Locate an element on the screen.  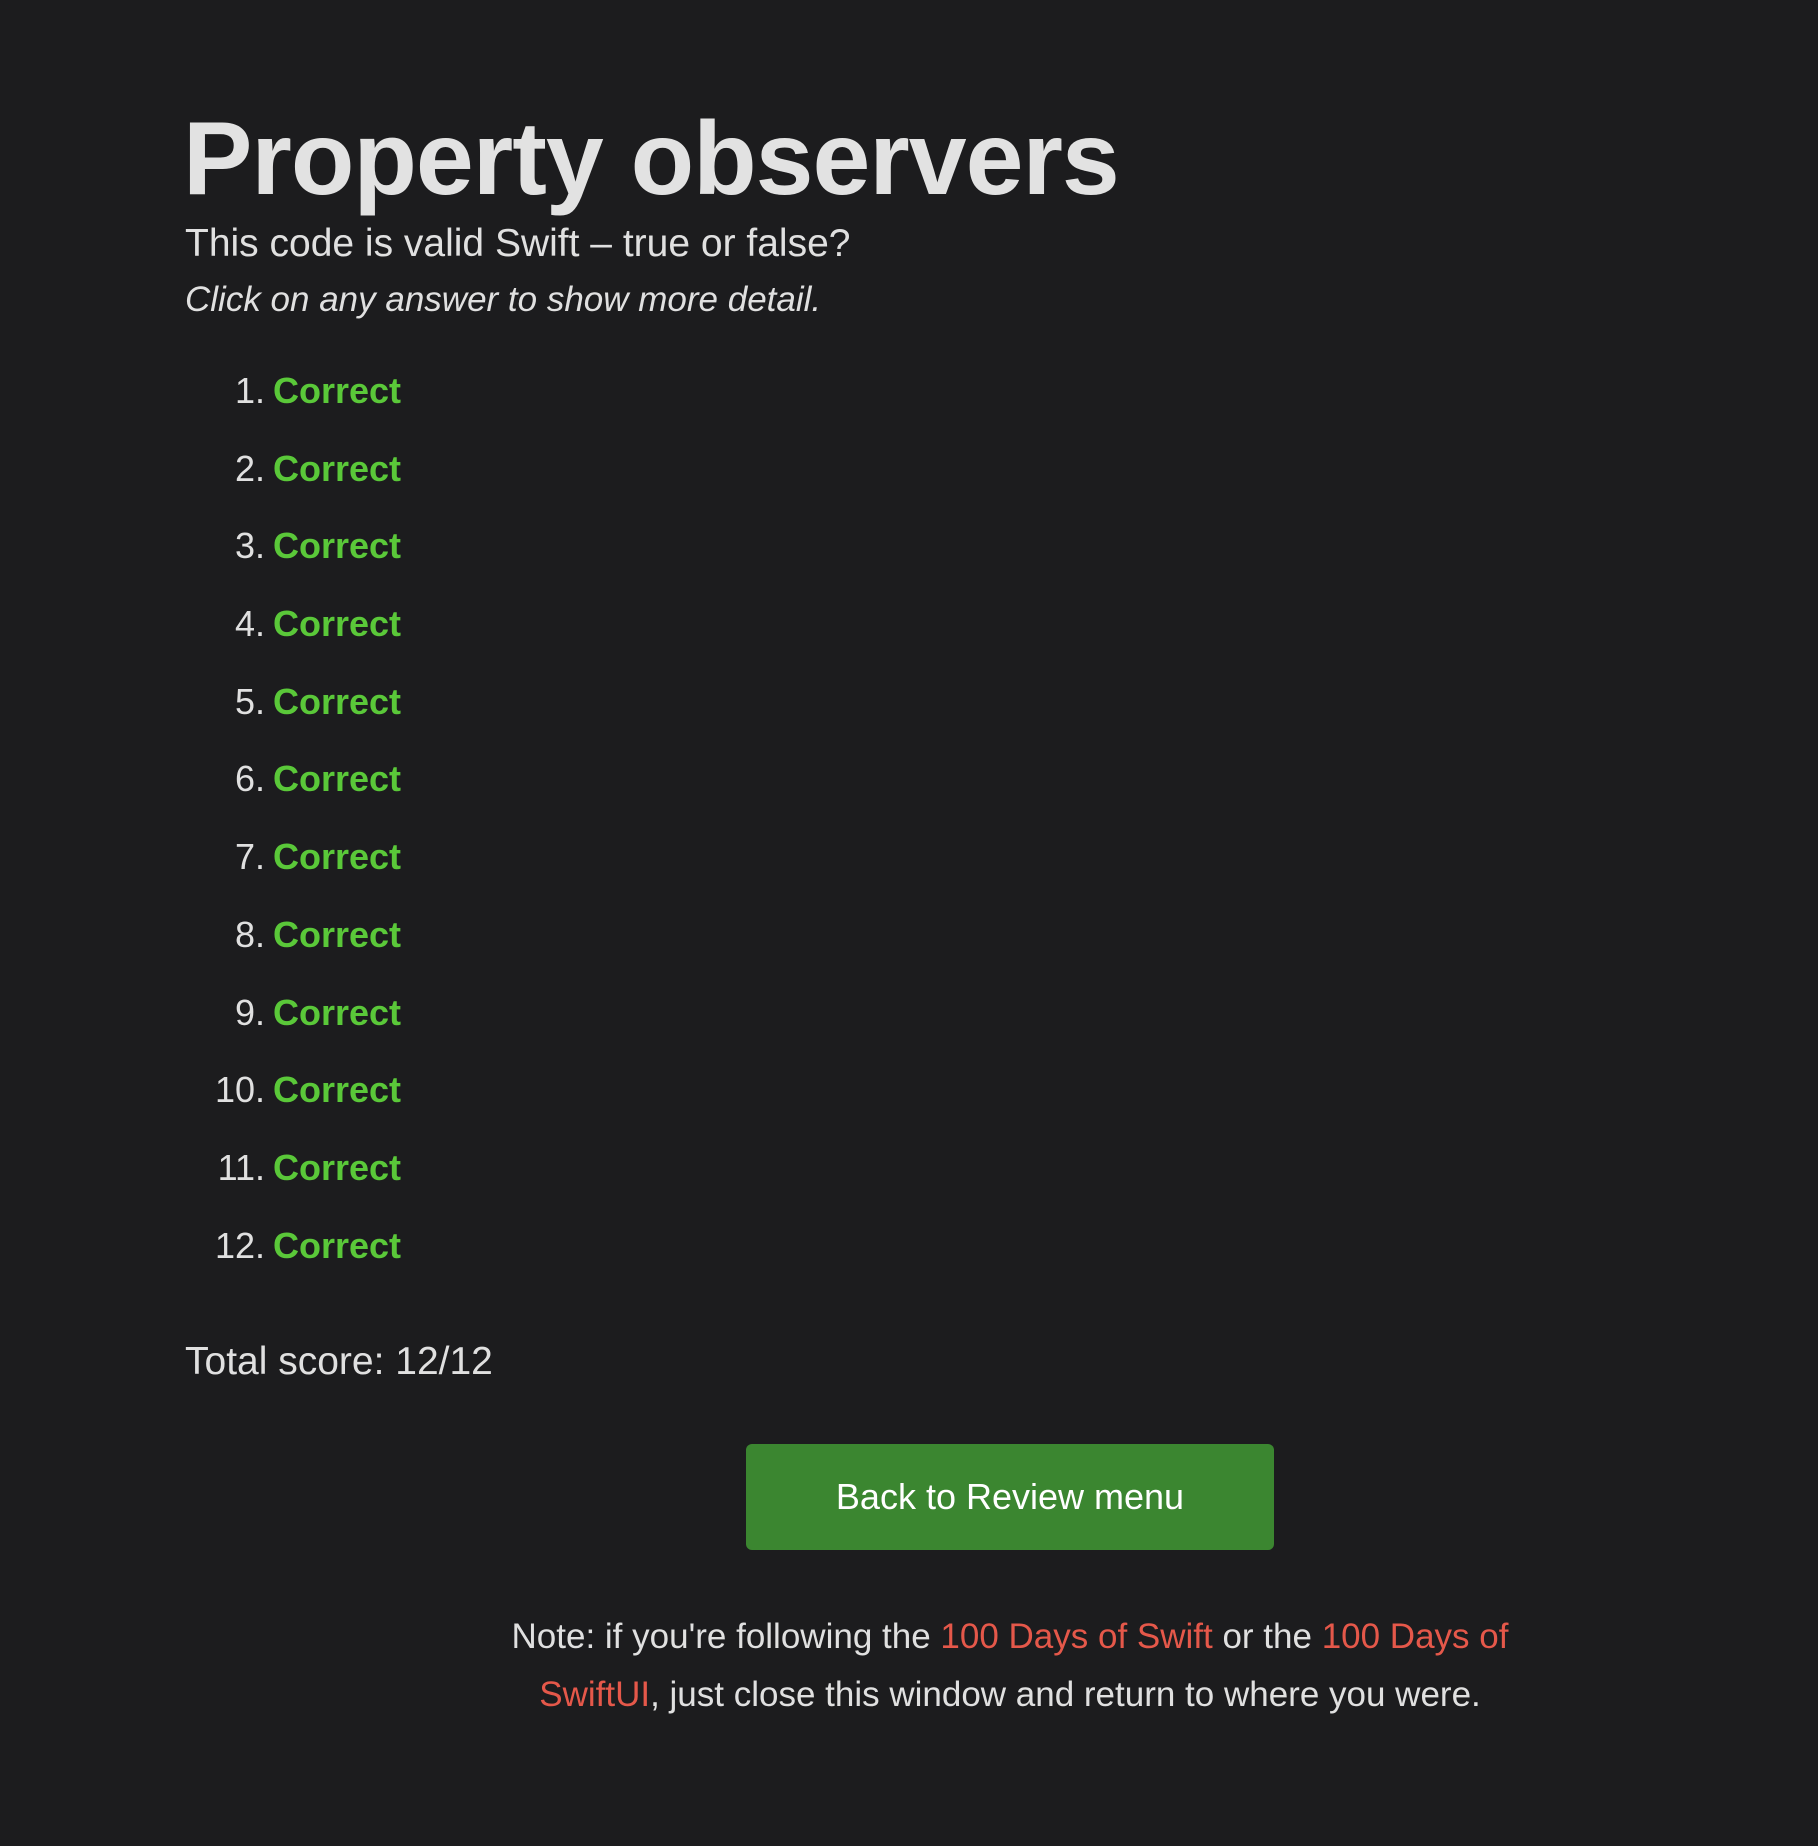
answer-number: 1. is located at coordinates (249, 390).